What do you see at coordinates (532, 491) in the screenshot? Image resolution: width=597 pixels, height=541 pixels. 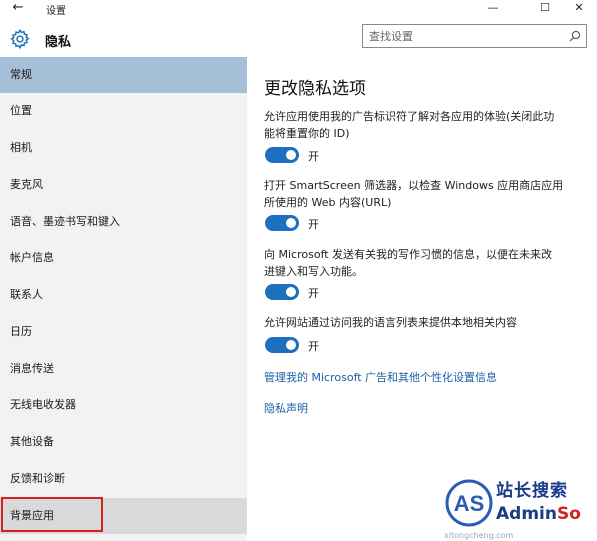 I see `watermark-title: 站长搜索` at bounding box center [532, 491].